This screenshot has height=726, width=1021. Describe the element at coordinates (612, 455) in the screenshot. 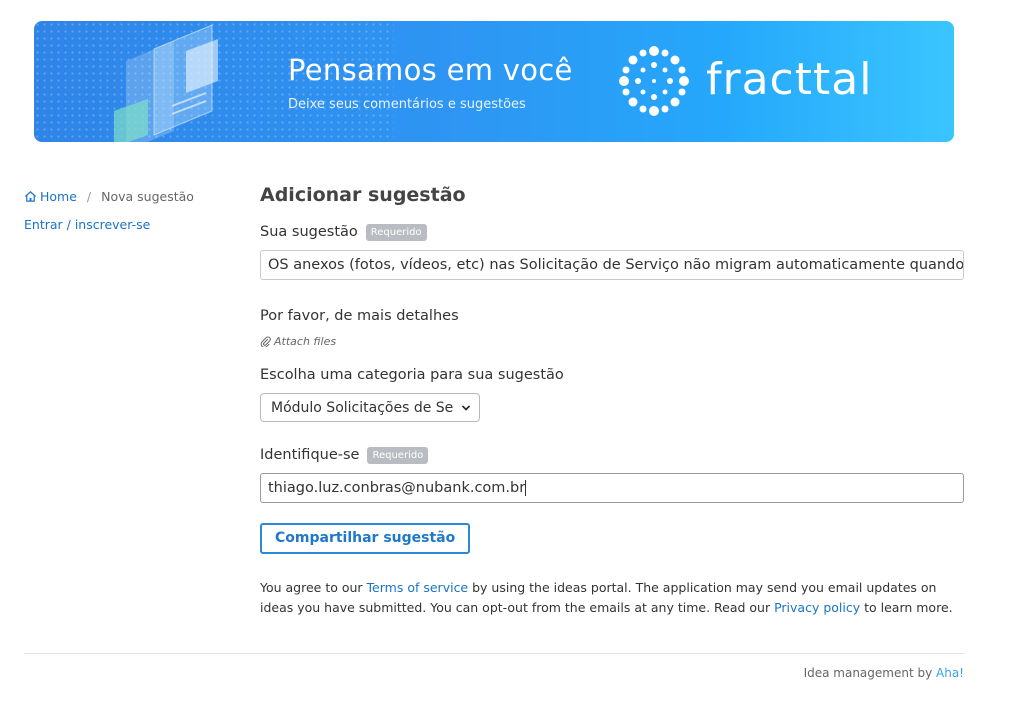

I see `identify-label-row: Identifique-se Requerido` at that location.